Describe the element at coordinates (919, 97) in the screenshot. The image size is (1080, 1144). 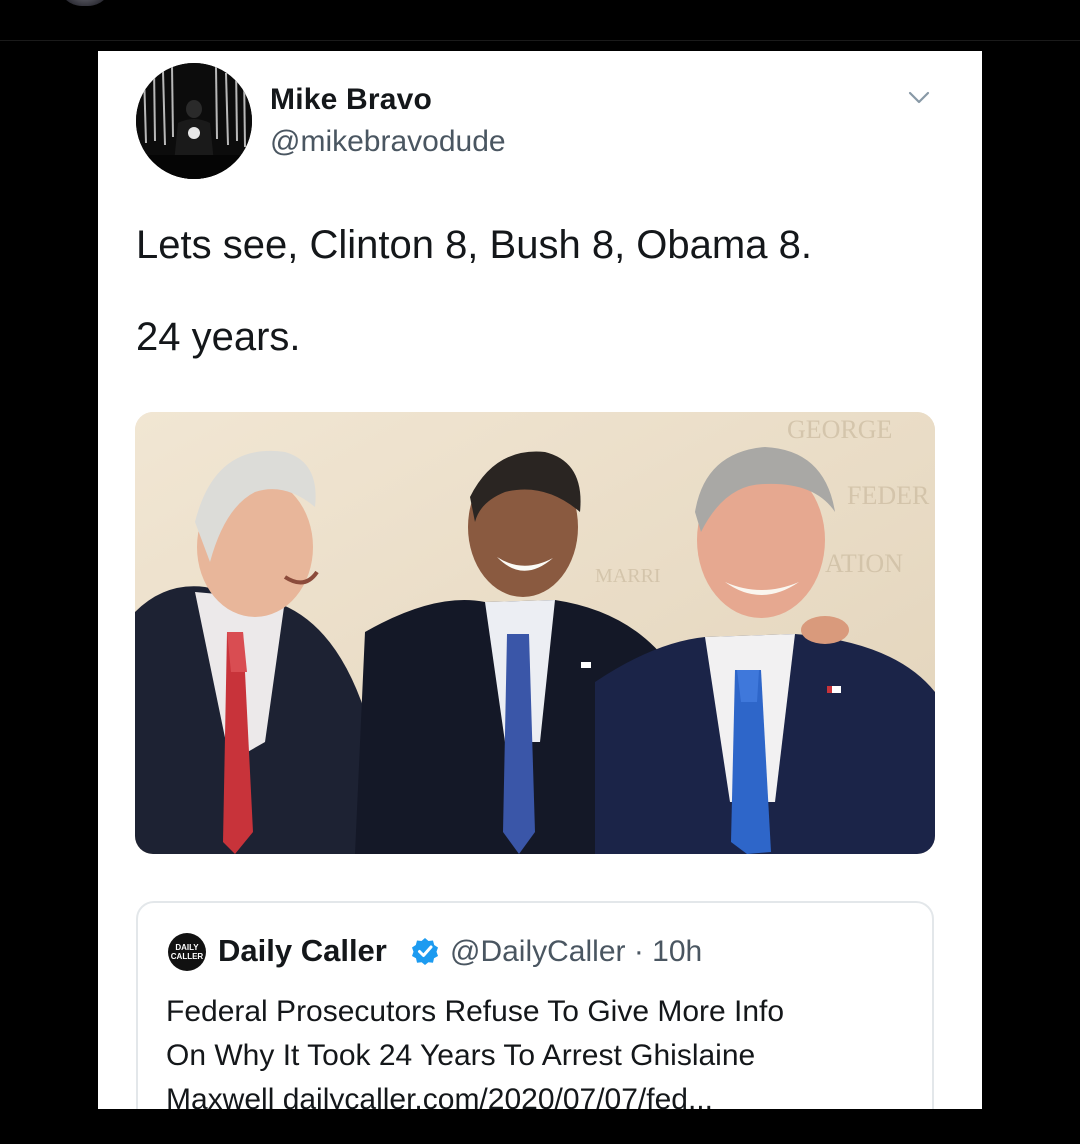
I see `chevron-down-icon` at that location.